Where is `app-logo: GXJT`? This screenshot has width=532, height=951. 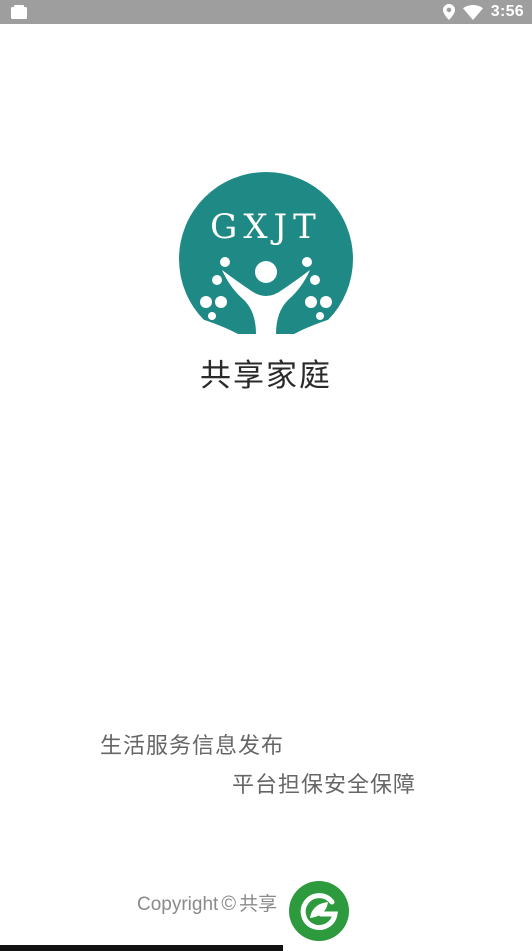 app-logo: GXJT is located at coordinates (266, 253).